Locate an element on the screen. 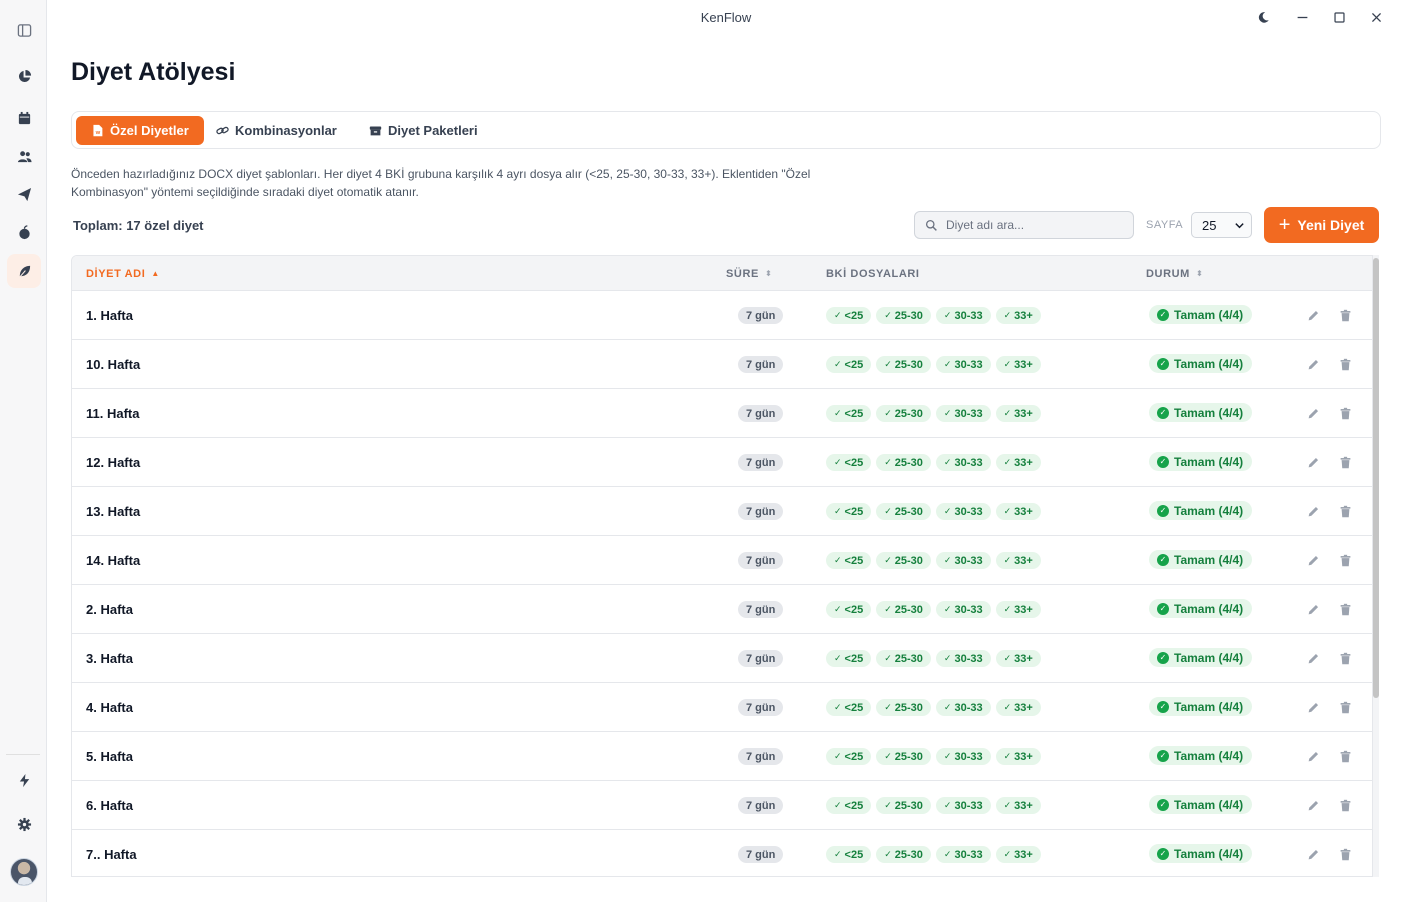  sidebar-toggle-button is located at coordinates (24, 30).